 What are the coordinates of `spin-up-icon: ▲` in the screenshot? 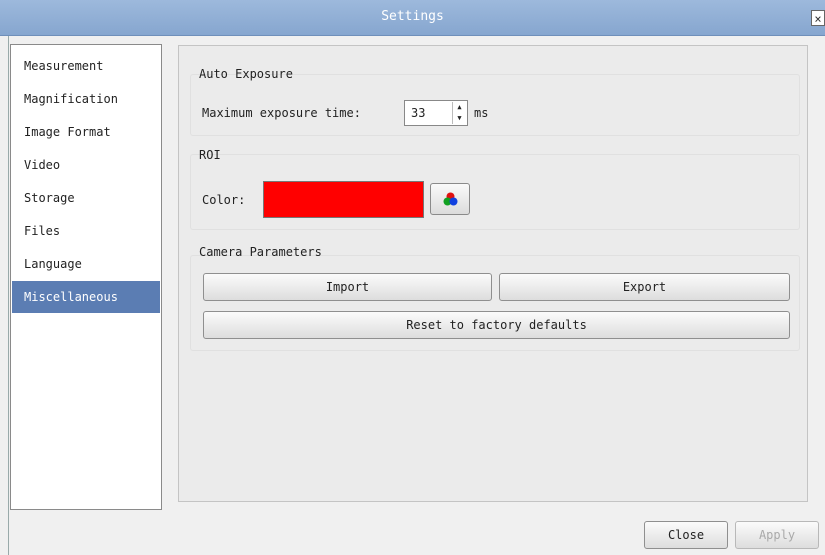 It's located at (459, 107).